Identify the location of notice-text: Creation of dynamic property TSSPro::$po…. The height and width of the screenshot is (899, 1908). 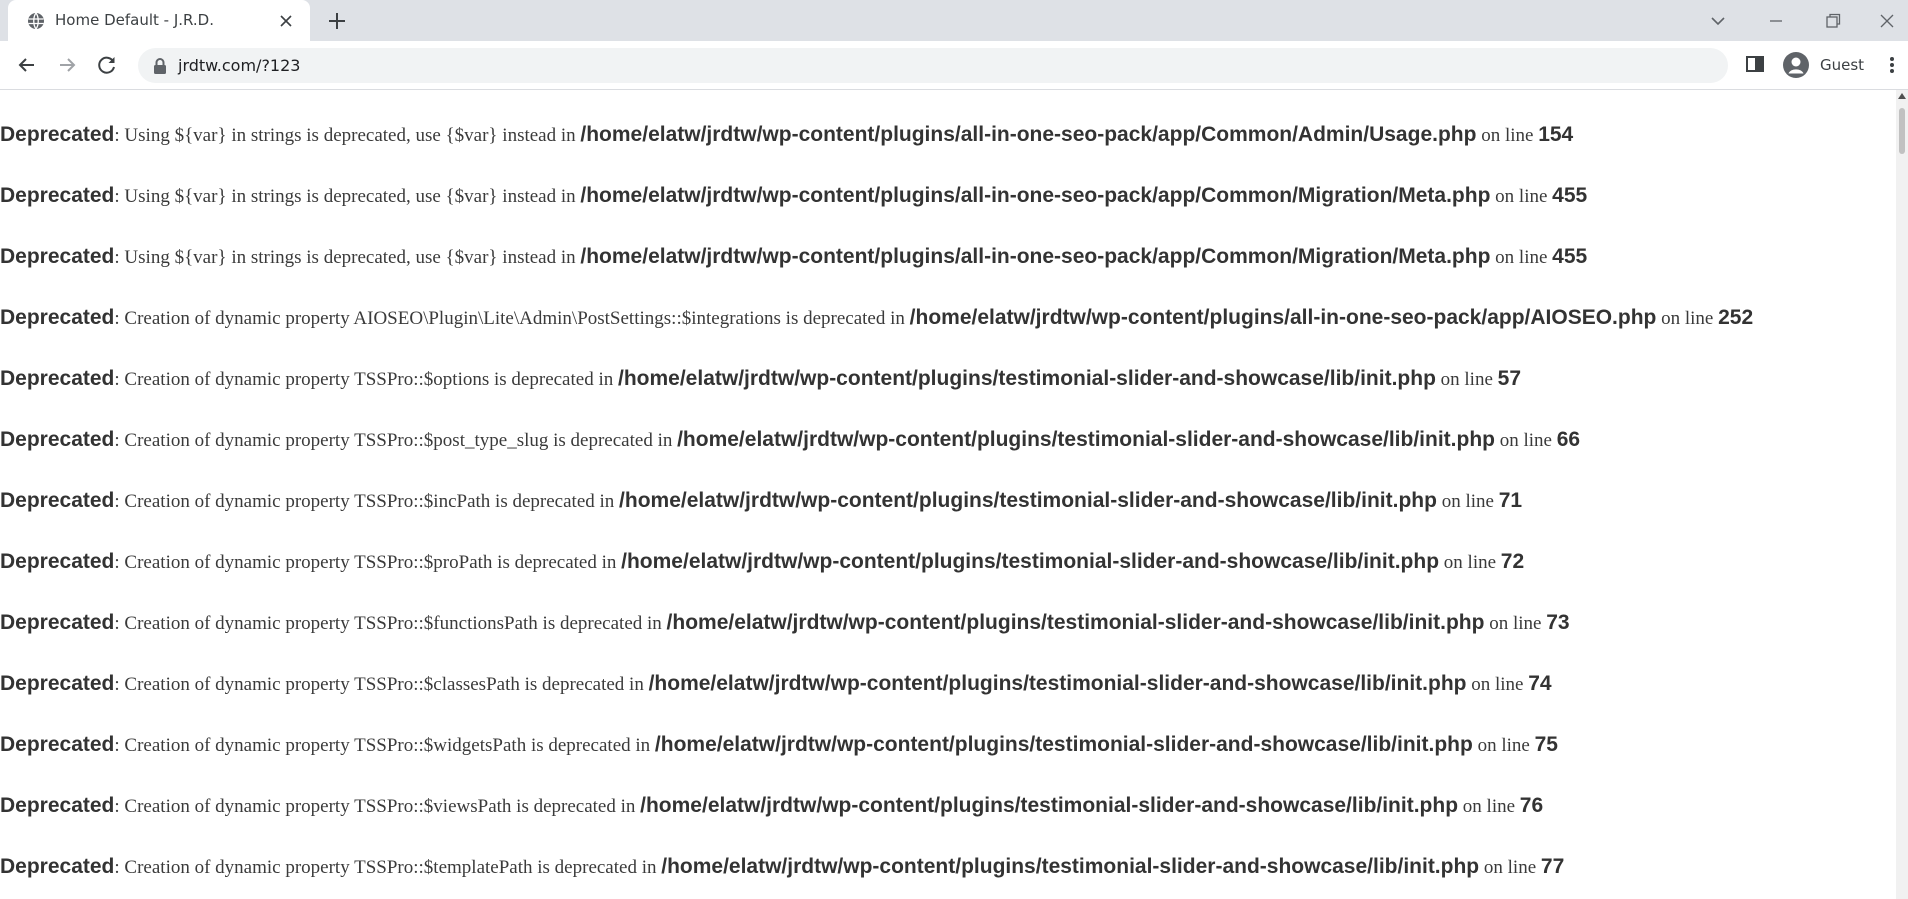
(401, 440).